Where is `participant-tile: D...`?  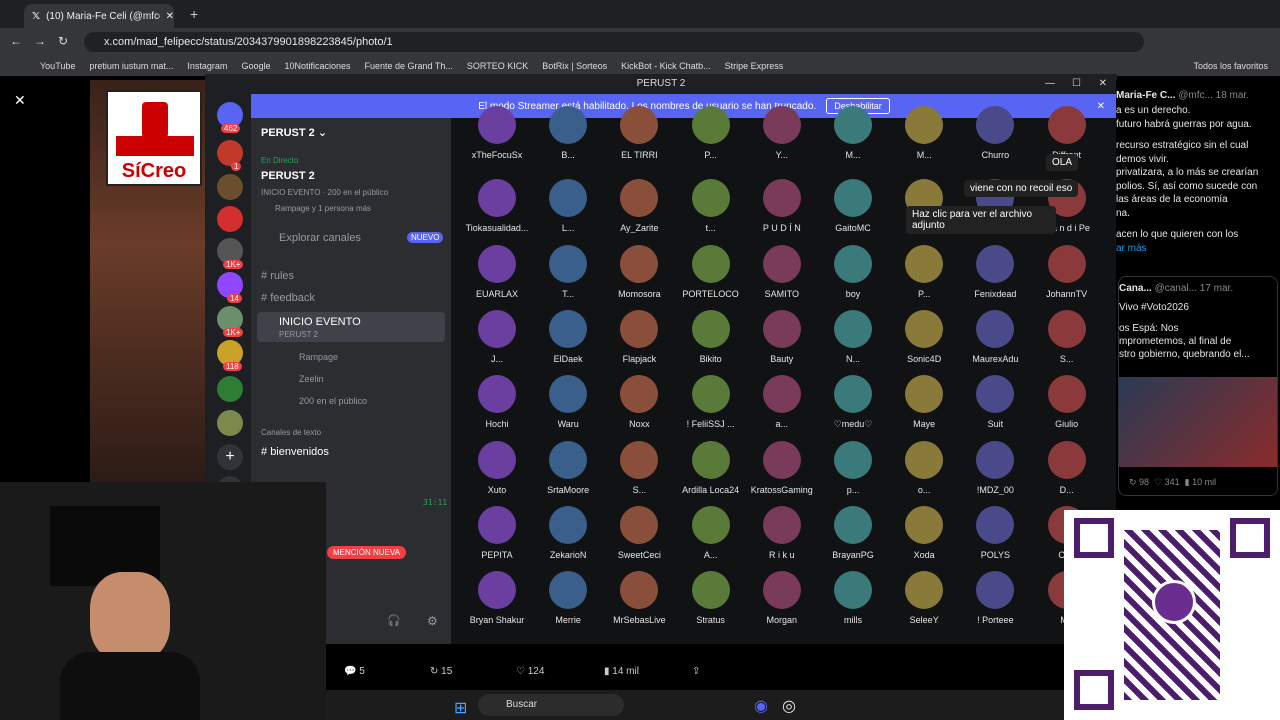
participant-tile: D... is located at coordinates (1067, 467).